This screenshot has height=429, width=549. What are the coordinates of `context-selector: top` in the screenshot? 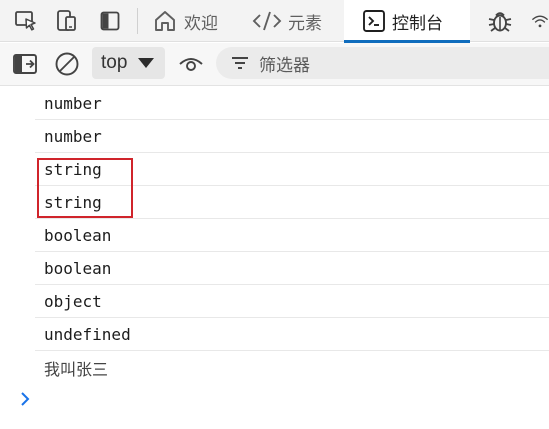 It's located at (128, 63).